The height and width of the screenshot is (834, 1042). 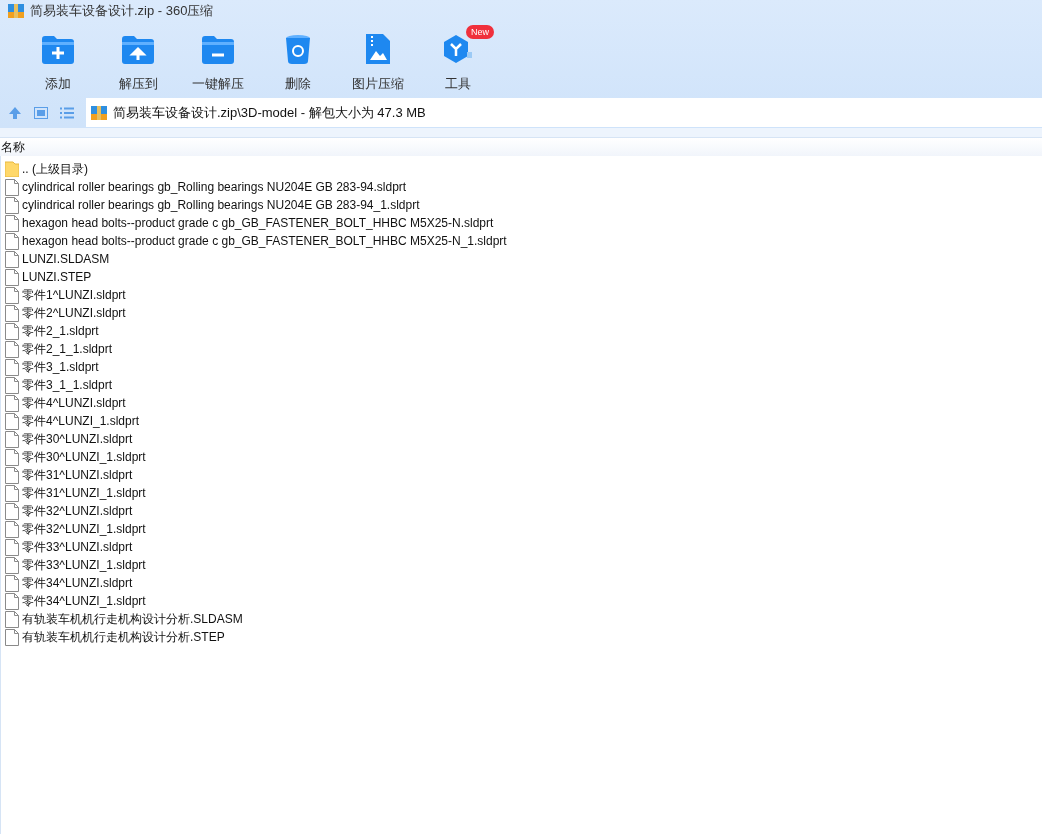 What do you see at coordinates (123, 637) in the screenshot?
I see `file-name: 有轨装车机机行走机构设计分析.STEP` at bounding box center [123, 637].